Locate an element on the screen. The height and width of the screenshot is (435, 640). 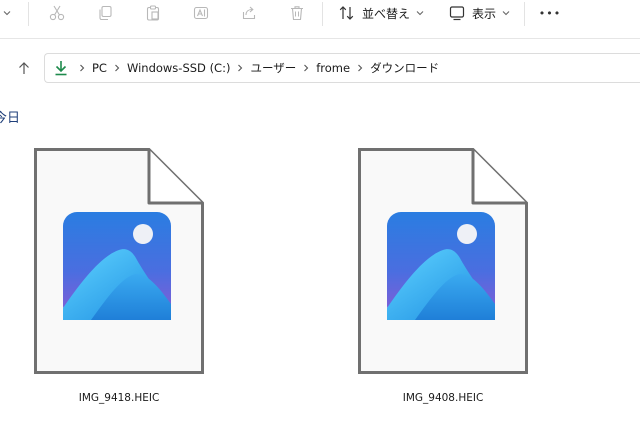
copy-icon is located at coordinates (105, 13).